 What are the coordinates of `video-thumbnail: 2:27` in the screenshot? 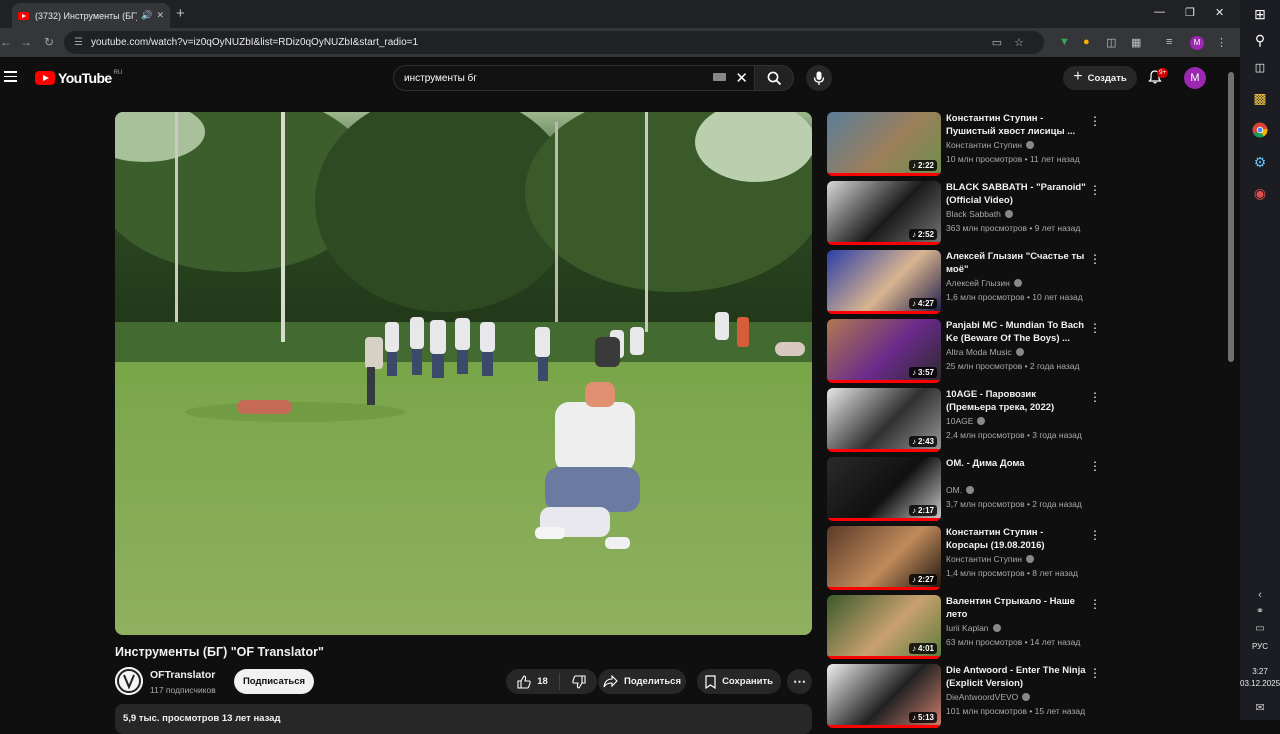 It's located at (884, 558).